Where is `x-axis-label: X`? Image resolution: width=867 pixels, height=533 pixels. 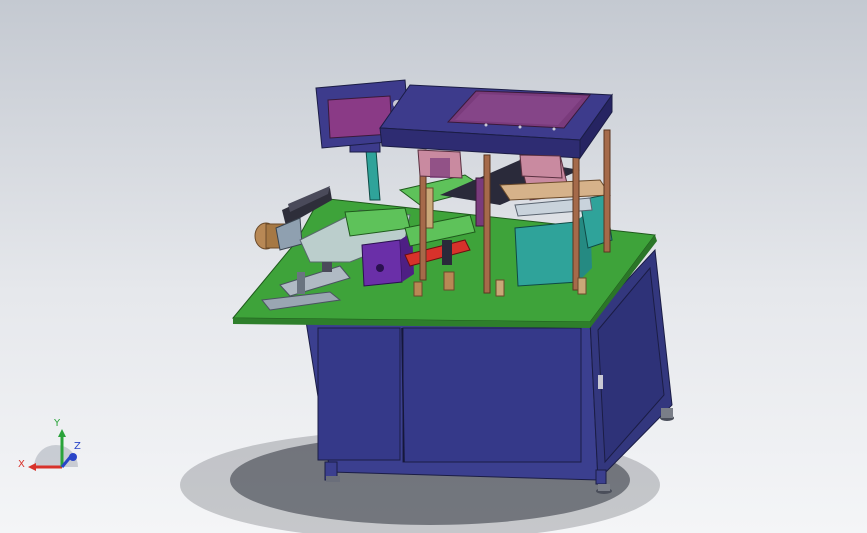
x-axis-label: X is located at coordinates (21, 464).